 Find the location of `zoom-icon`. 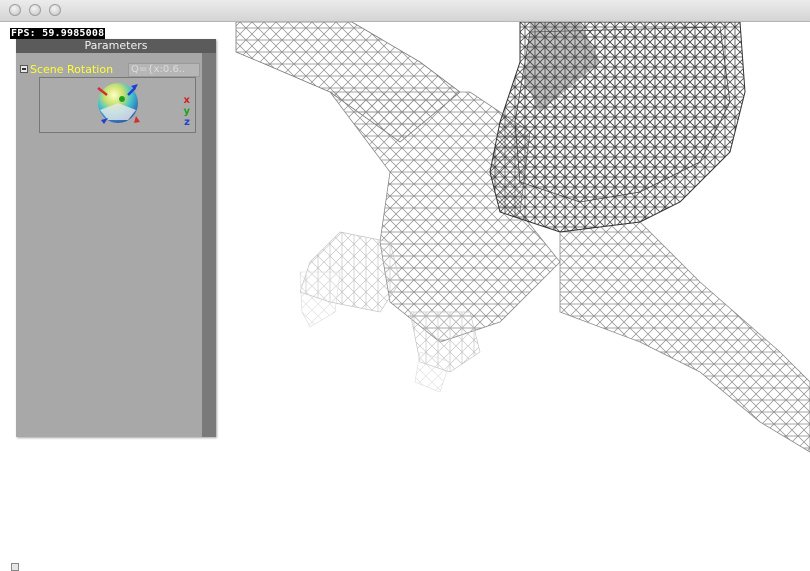

zoom-icon is located at coordinates (55, 10).